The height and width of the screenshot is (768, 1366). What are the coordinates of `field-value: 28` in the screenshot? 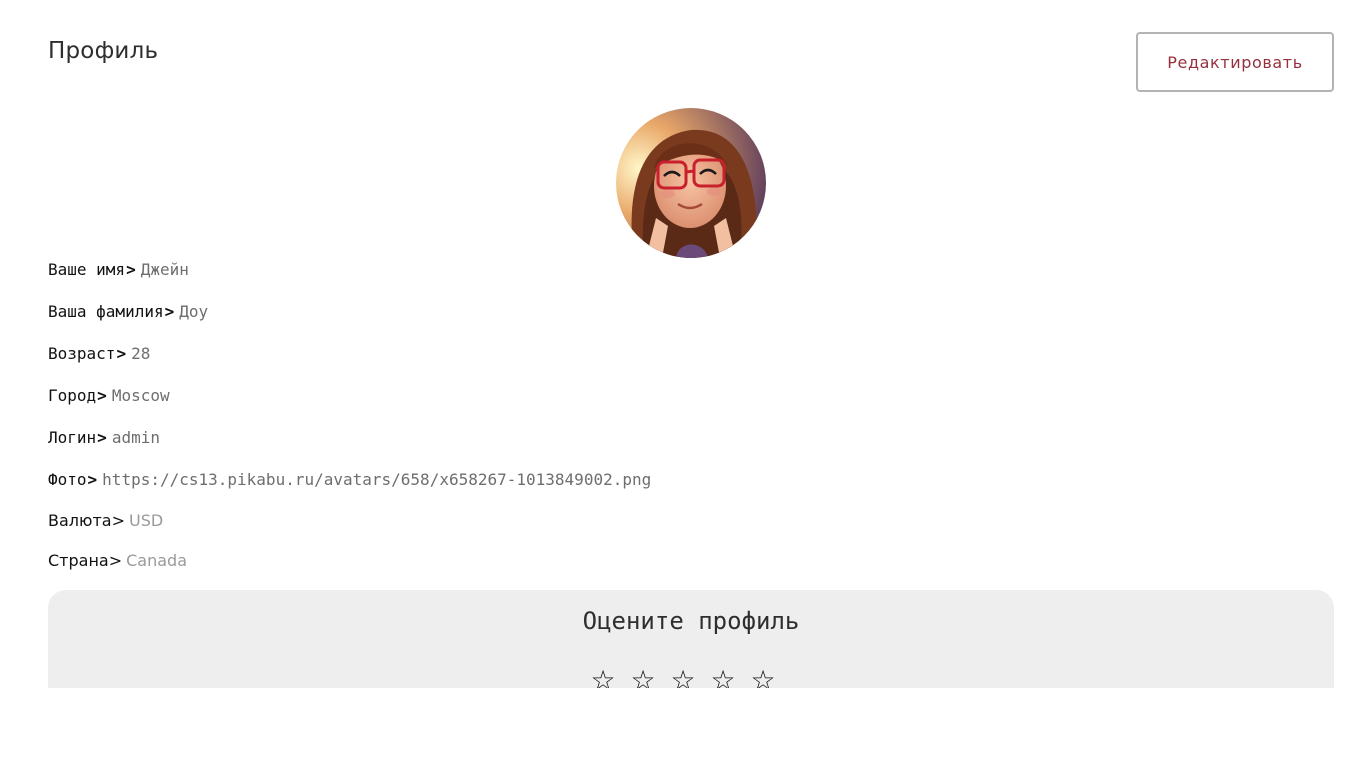 It's located at (141, 353).